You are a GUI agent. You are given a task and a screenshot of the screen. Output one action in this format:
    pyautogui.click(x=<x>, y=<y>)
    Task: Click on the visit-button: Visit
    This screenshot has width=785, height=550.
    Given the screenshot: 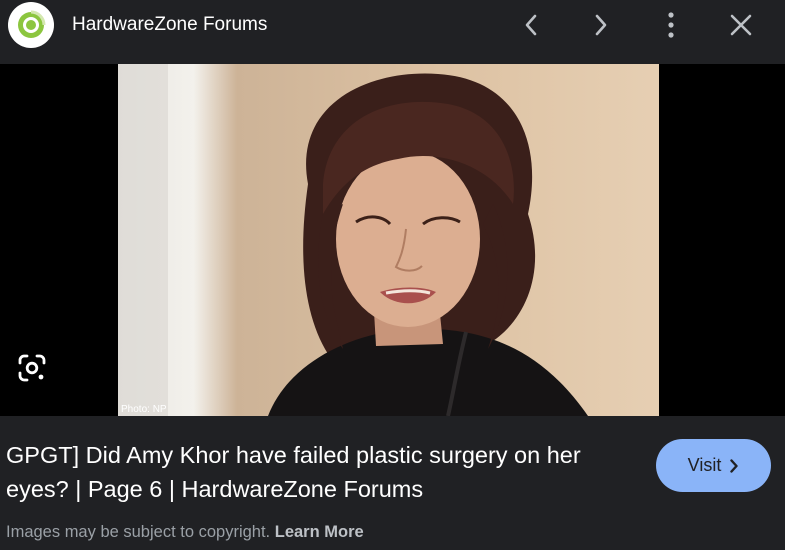 What is the action you would take?
    pyautogui.click(x=713, y=465)
    